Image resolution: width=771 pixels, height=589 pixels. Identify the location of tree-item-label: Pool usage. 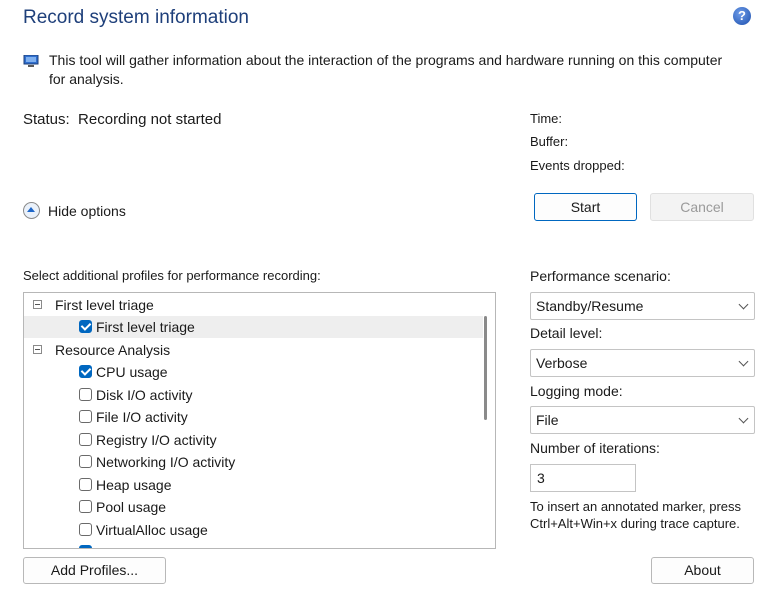
(131, 507).